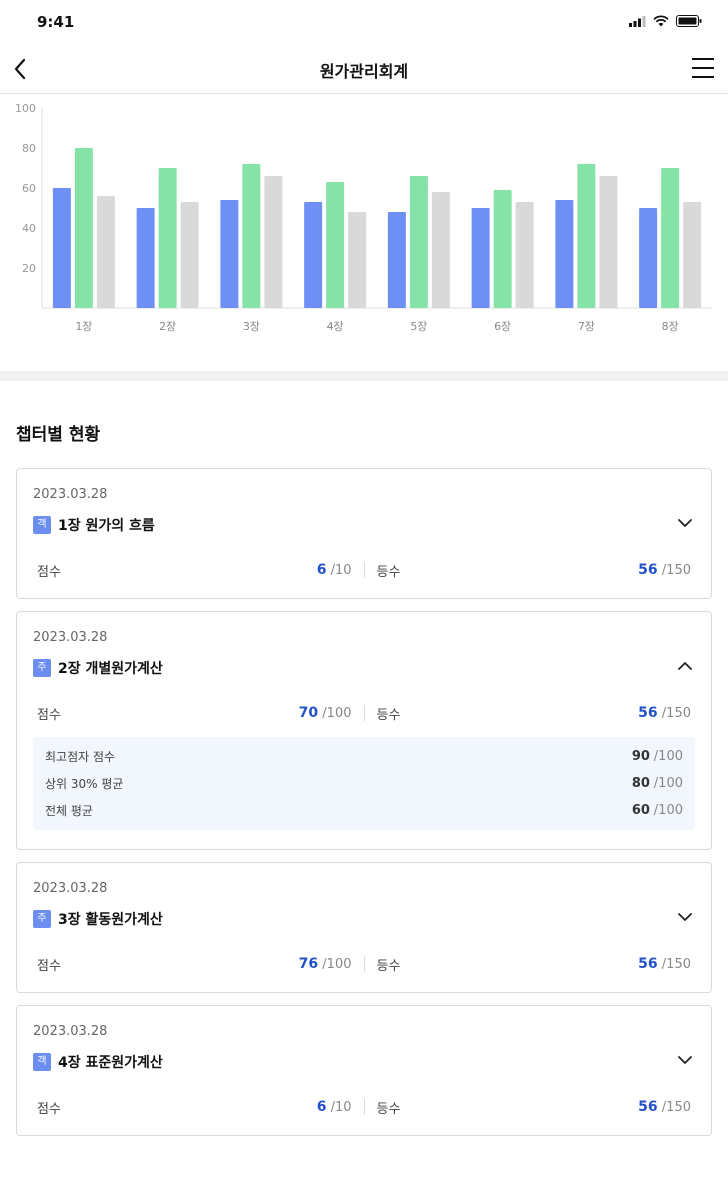  What do you see at coordinates (364, 668) in the screenshot?
I see `card-title-row: 주 2장 개별원가계산` at bounding box center [364, 668].